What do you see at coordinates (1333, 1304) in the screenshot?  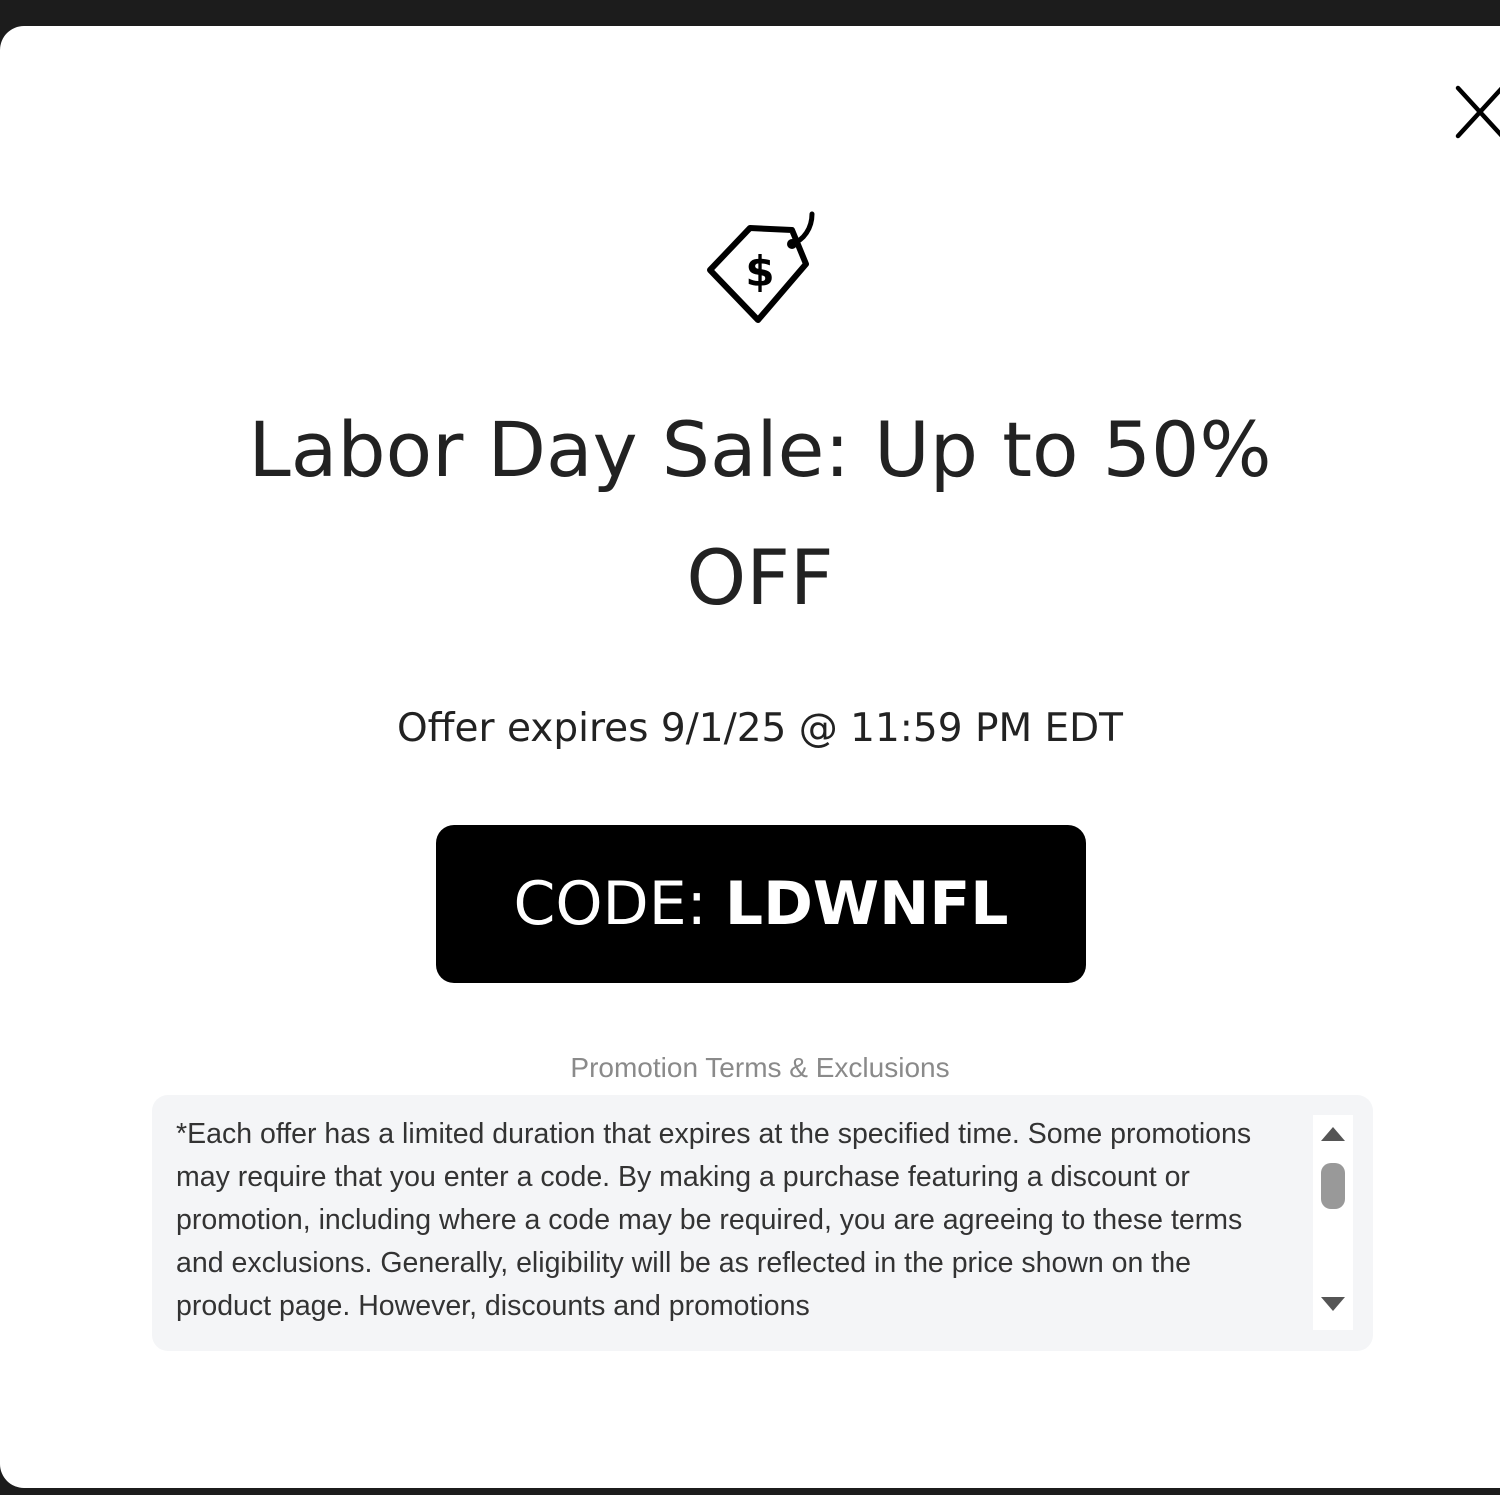 I see `scroll-down-arrow-icon` at bounding box center [1333, 1304].